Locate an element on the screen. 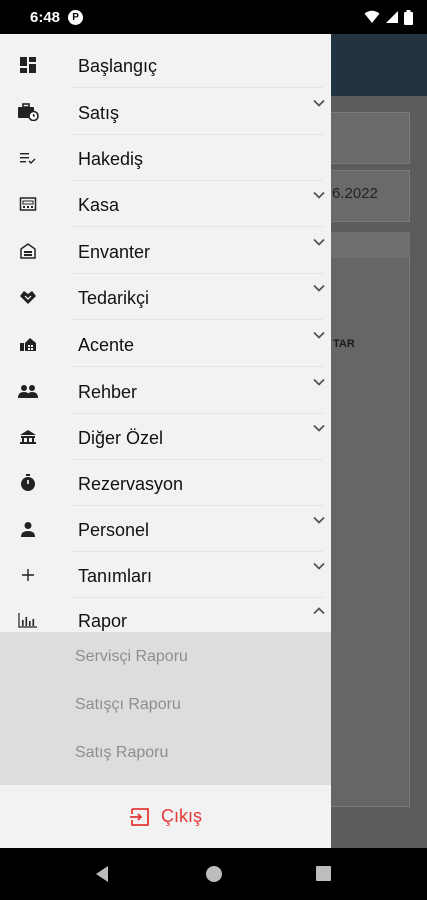 This screenshot has height=900, width=427. menu-item-satis: Satış is located at coordinates (165, 112).